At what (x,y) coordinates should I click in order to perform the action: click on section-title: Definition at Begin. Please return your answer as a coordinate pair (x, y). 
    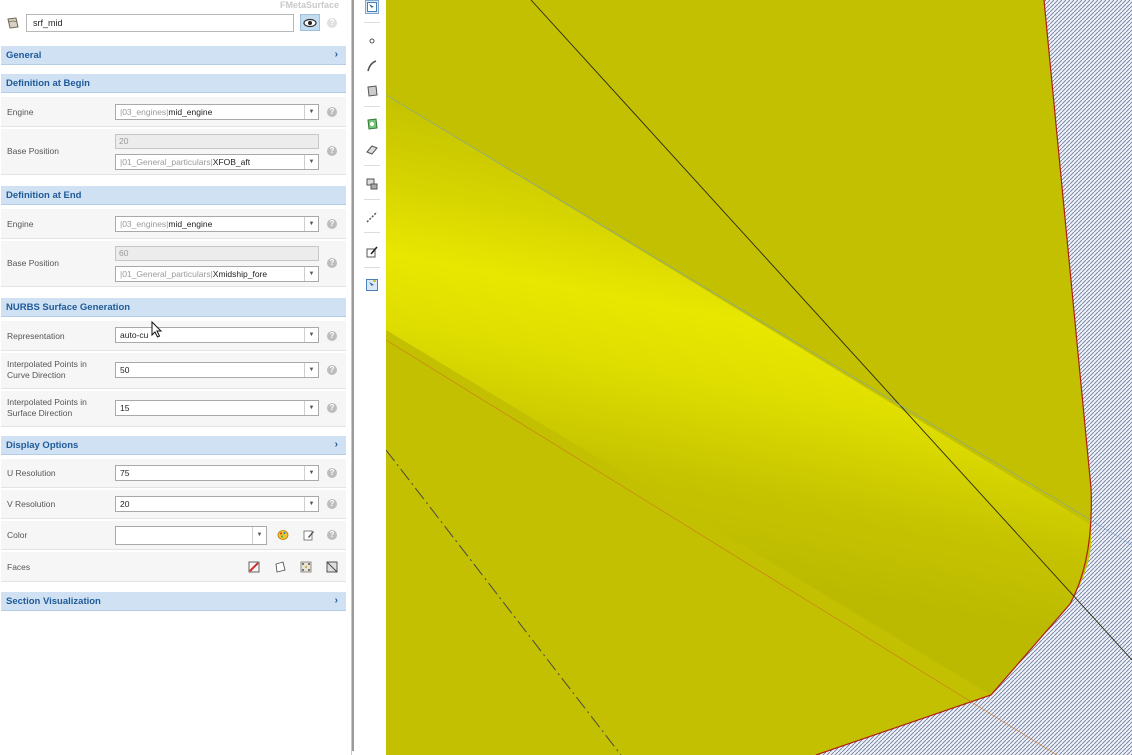
    Looking at the image, I should click on (48, 83).